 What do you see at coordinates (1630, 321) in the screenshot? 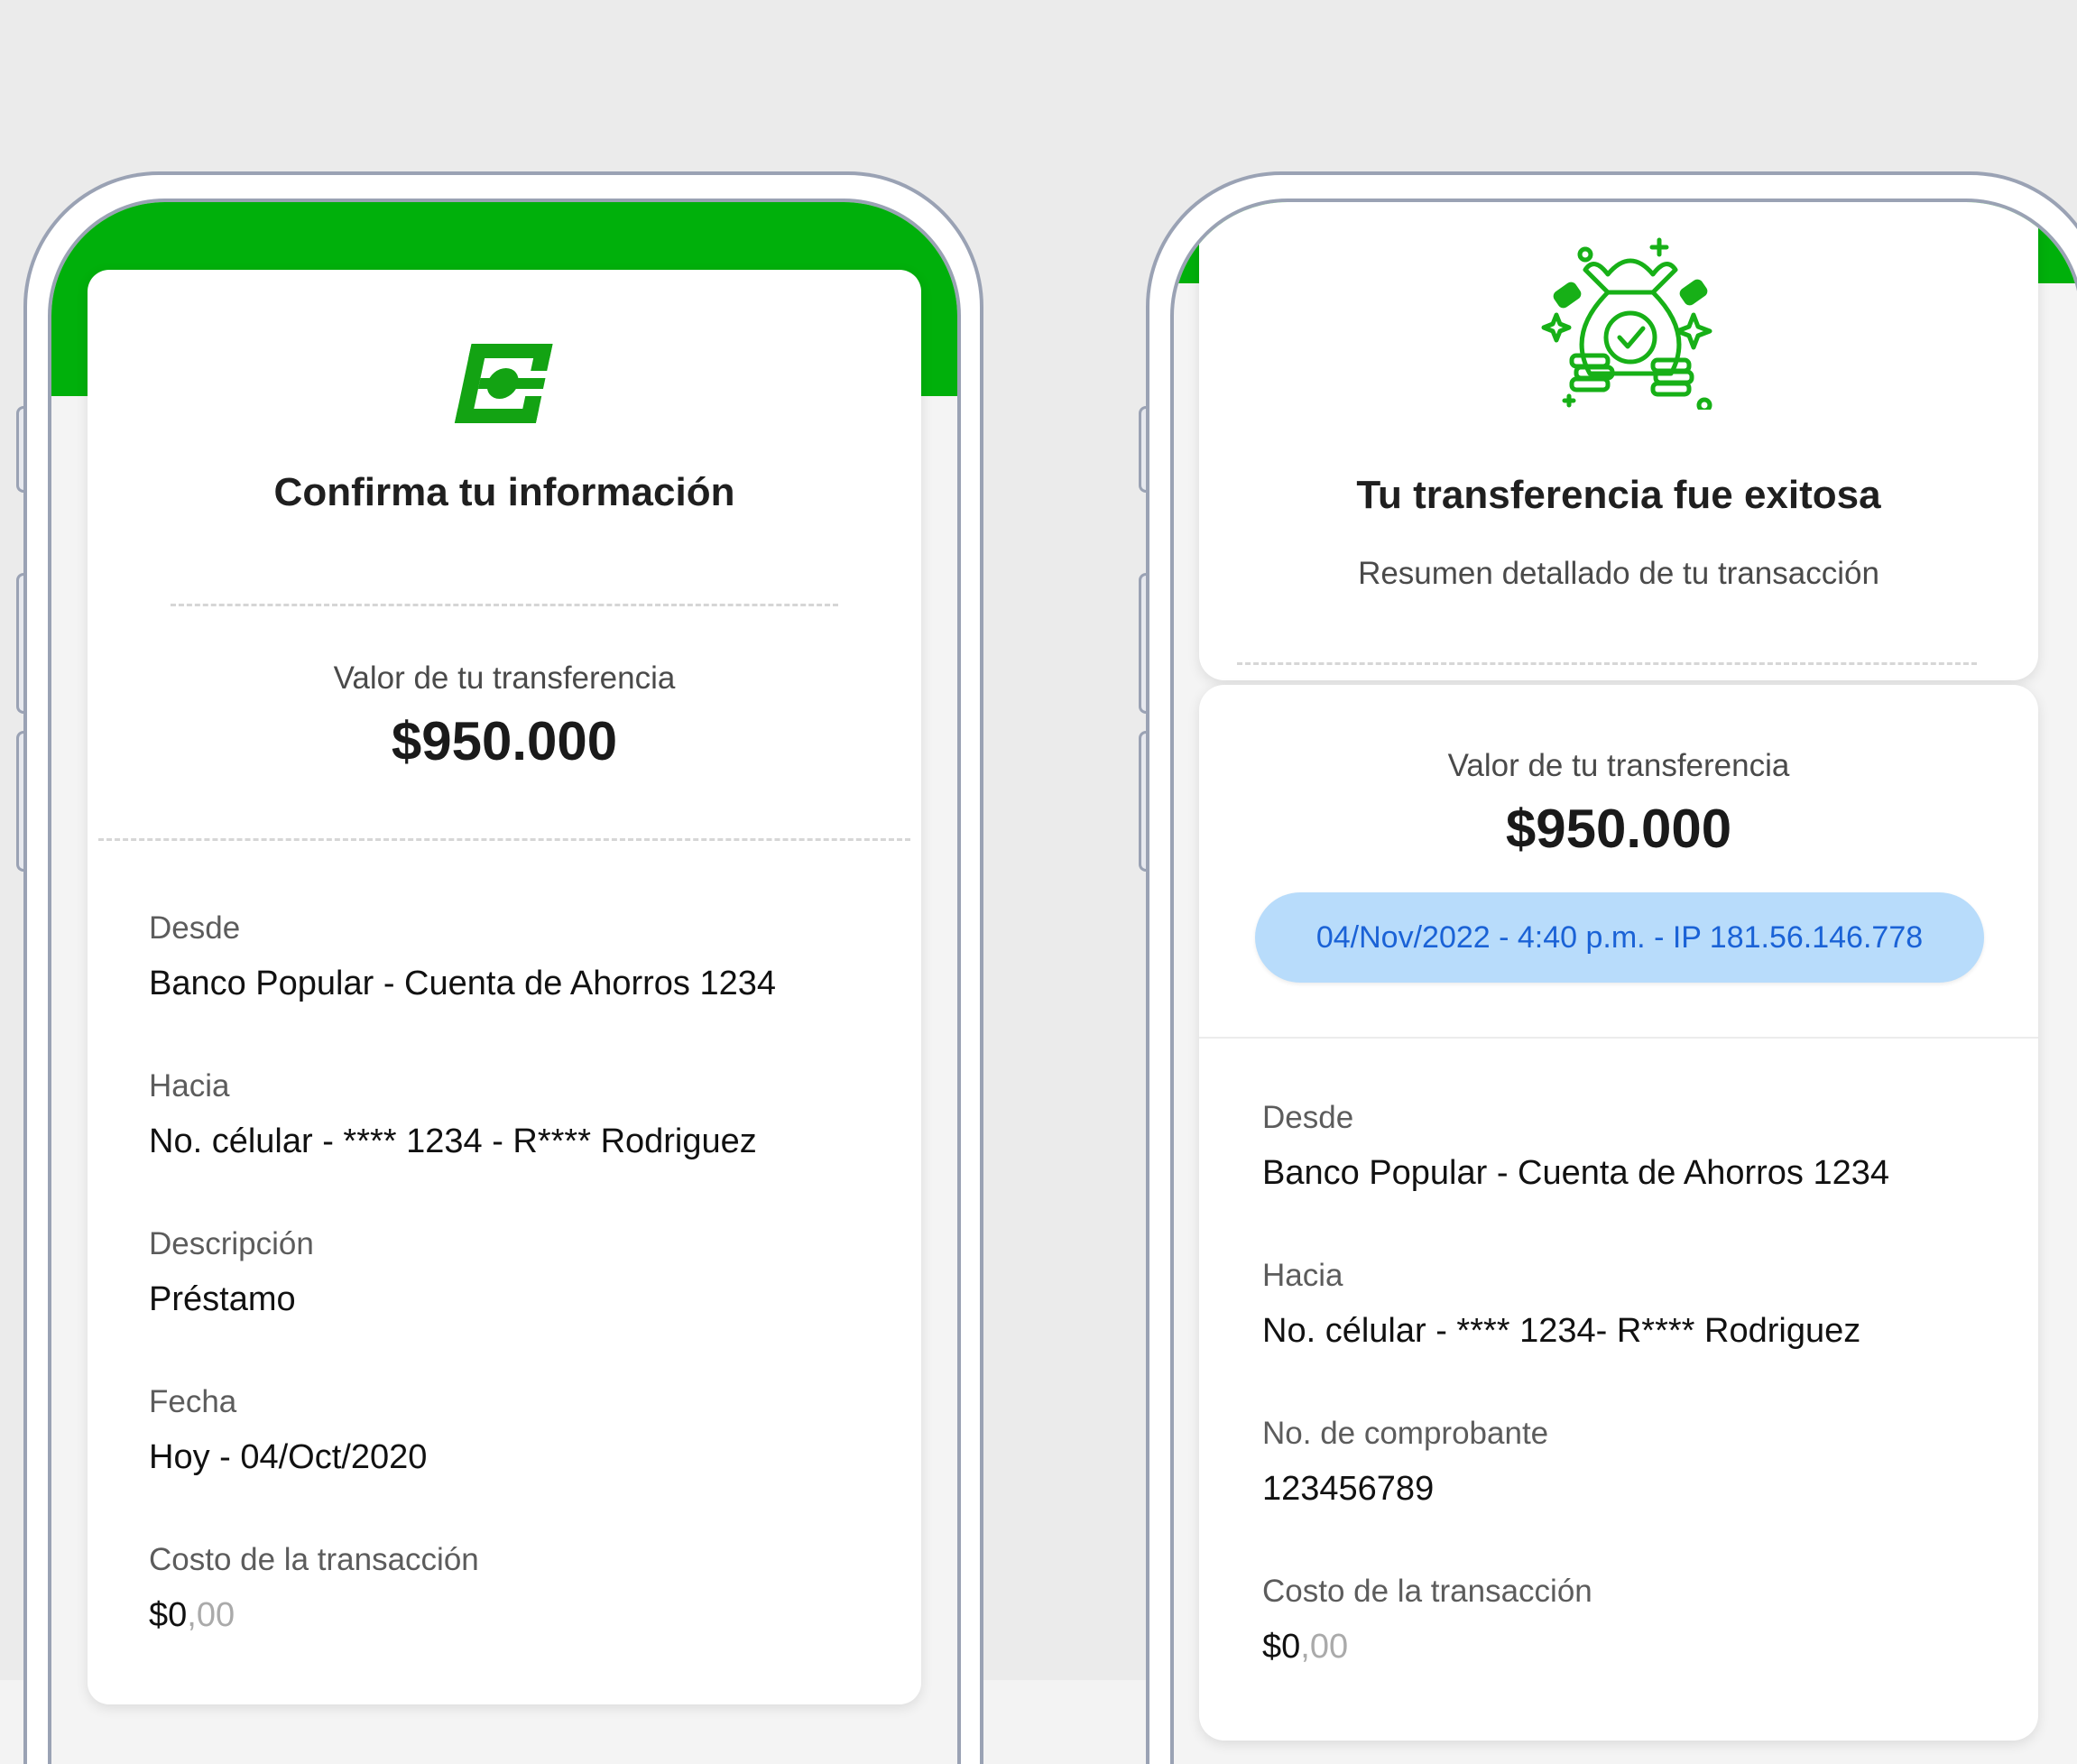
I see `money-bag-check-icon` at bounding box center [1630, 321].